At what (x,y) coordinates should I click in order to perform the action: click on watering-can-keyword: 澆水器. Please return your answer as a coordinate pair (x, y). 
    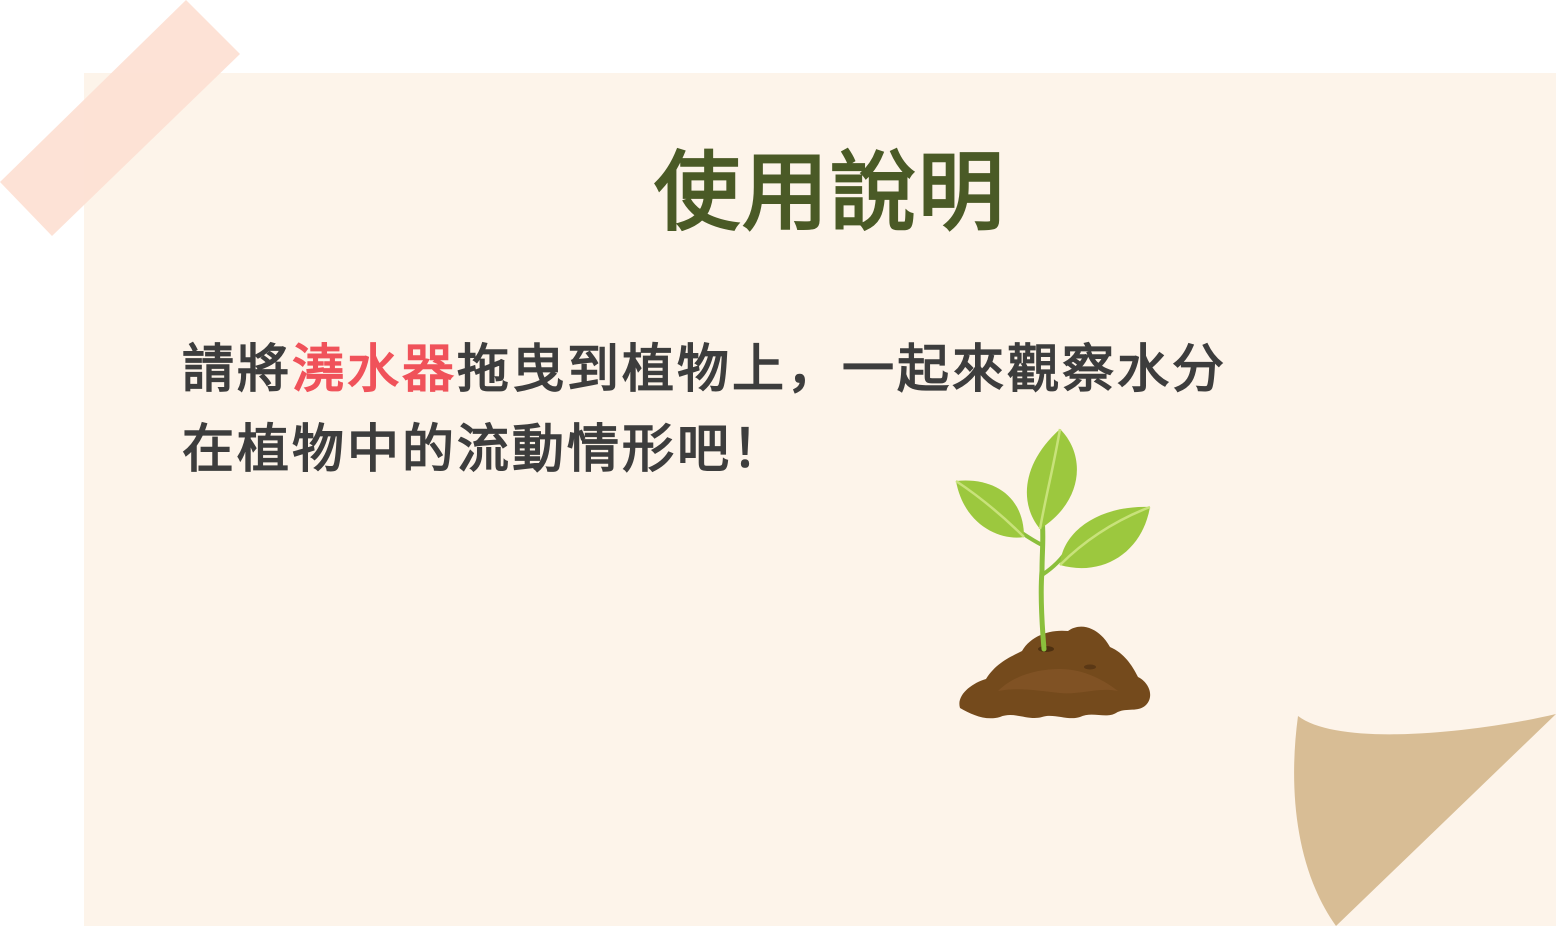
    Looking at the image, I should click on (375, 370).